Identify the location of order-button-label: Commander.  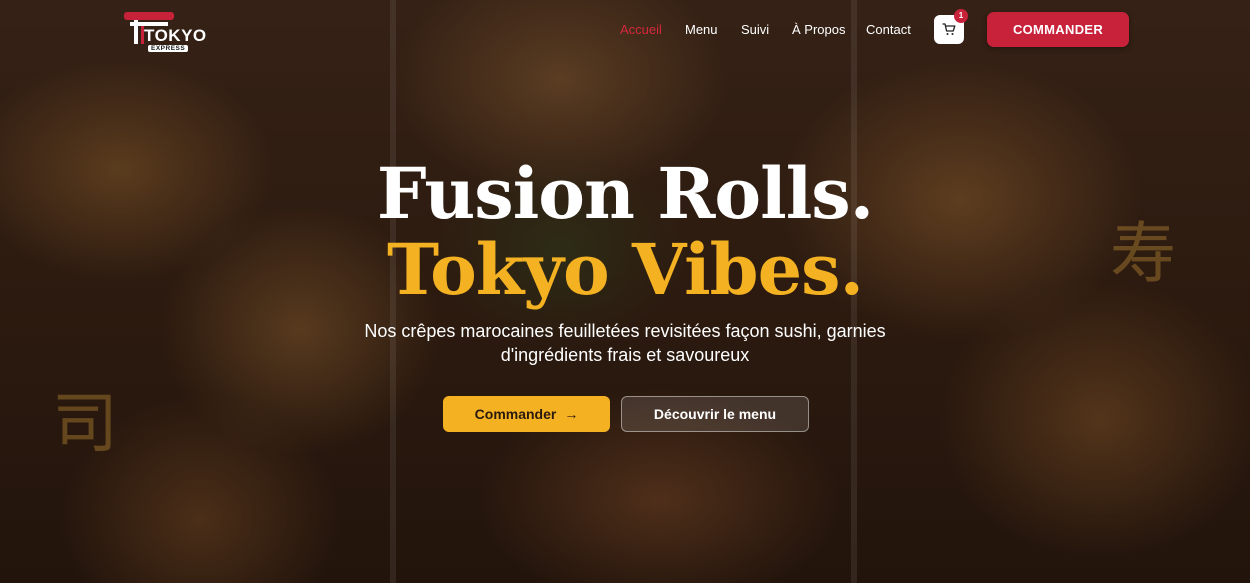
(515, 414).